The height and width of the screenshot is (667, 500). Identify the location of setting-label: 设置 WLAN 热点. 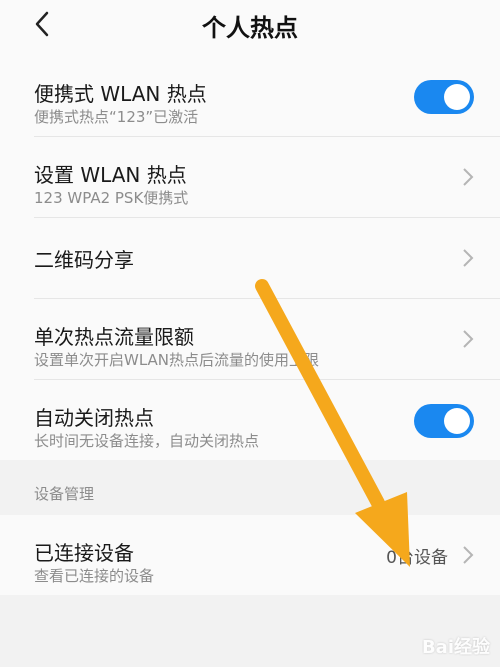
(110, 175).